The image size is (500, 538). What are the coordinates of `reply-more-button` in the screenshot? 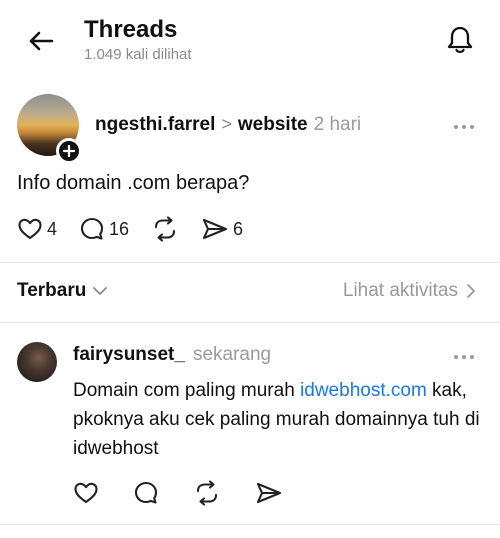 It's located at (466, 357).